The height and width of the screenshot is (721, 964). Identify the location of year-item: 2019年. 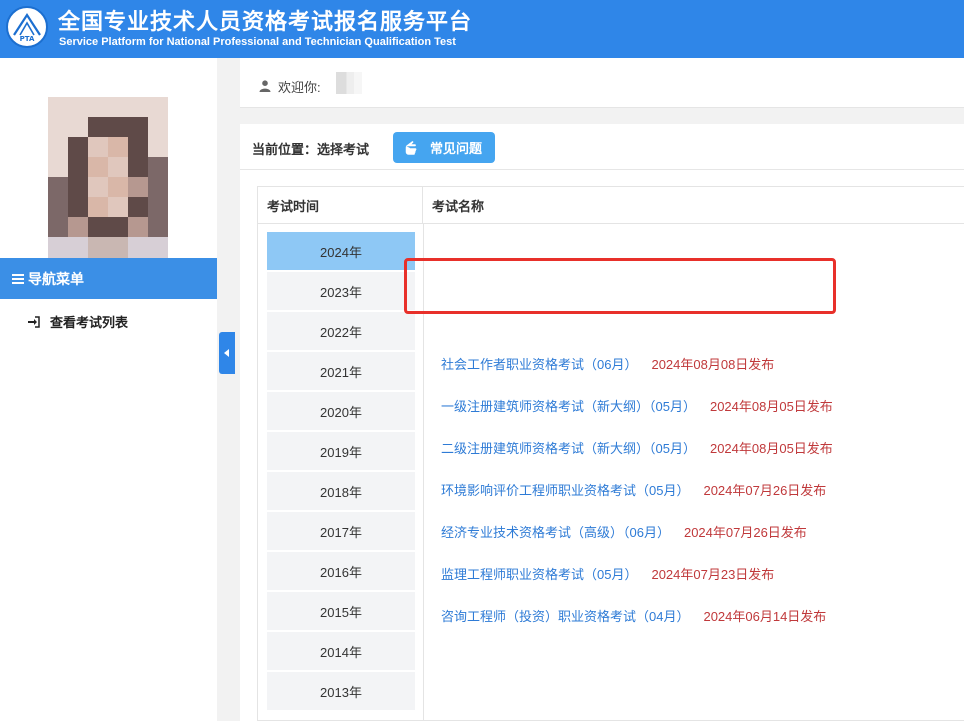
(341, 451).